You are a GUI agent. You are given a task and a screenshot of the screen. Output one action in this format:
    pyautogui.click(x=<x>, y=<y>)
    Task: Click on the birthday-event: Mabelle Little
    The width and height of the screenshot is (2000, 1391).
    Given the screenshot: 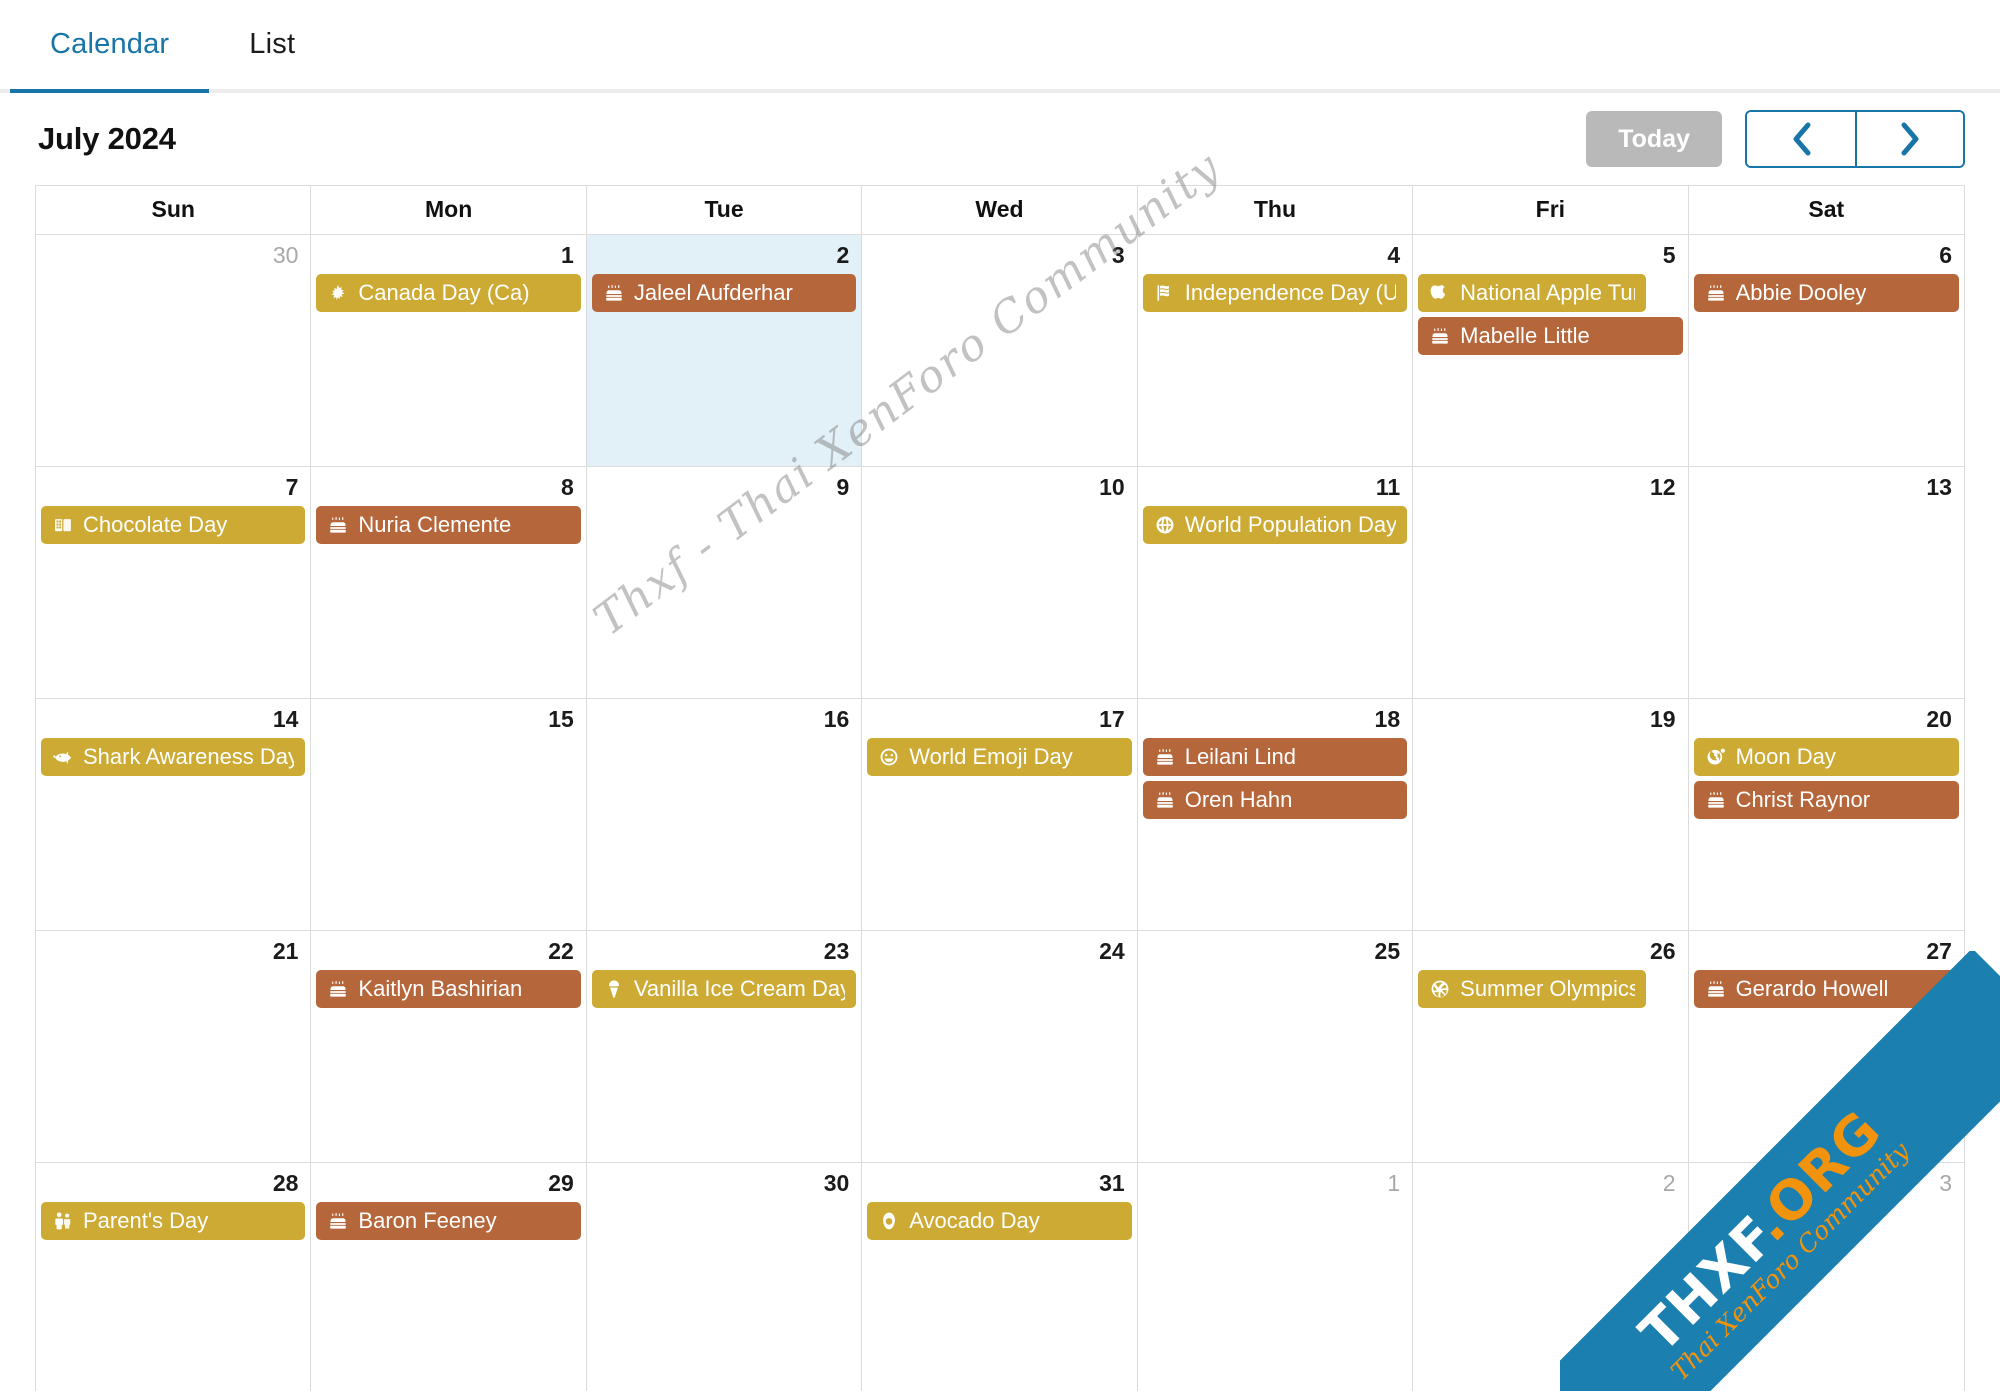 What is the action you would take?
    pyautogui.click(x=1550, y=335)
    